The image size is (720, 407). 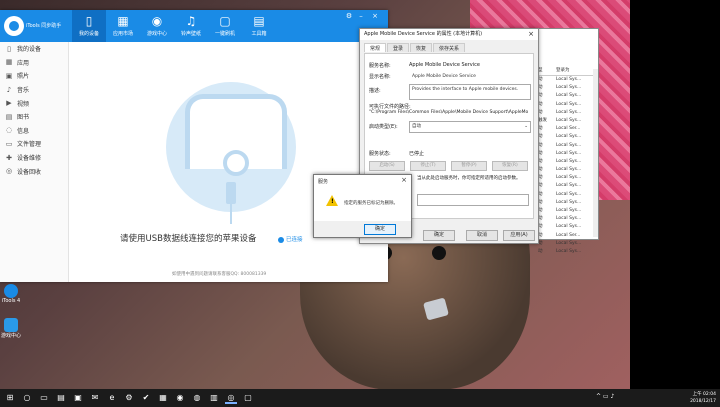 What do you see at coordinates (398, 47) in the screenshot?
I see `tab-login: 登录` at bounding box center [398, 47].